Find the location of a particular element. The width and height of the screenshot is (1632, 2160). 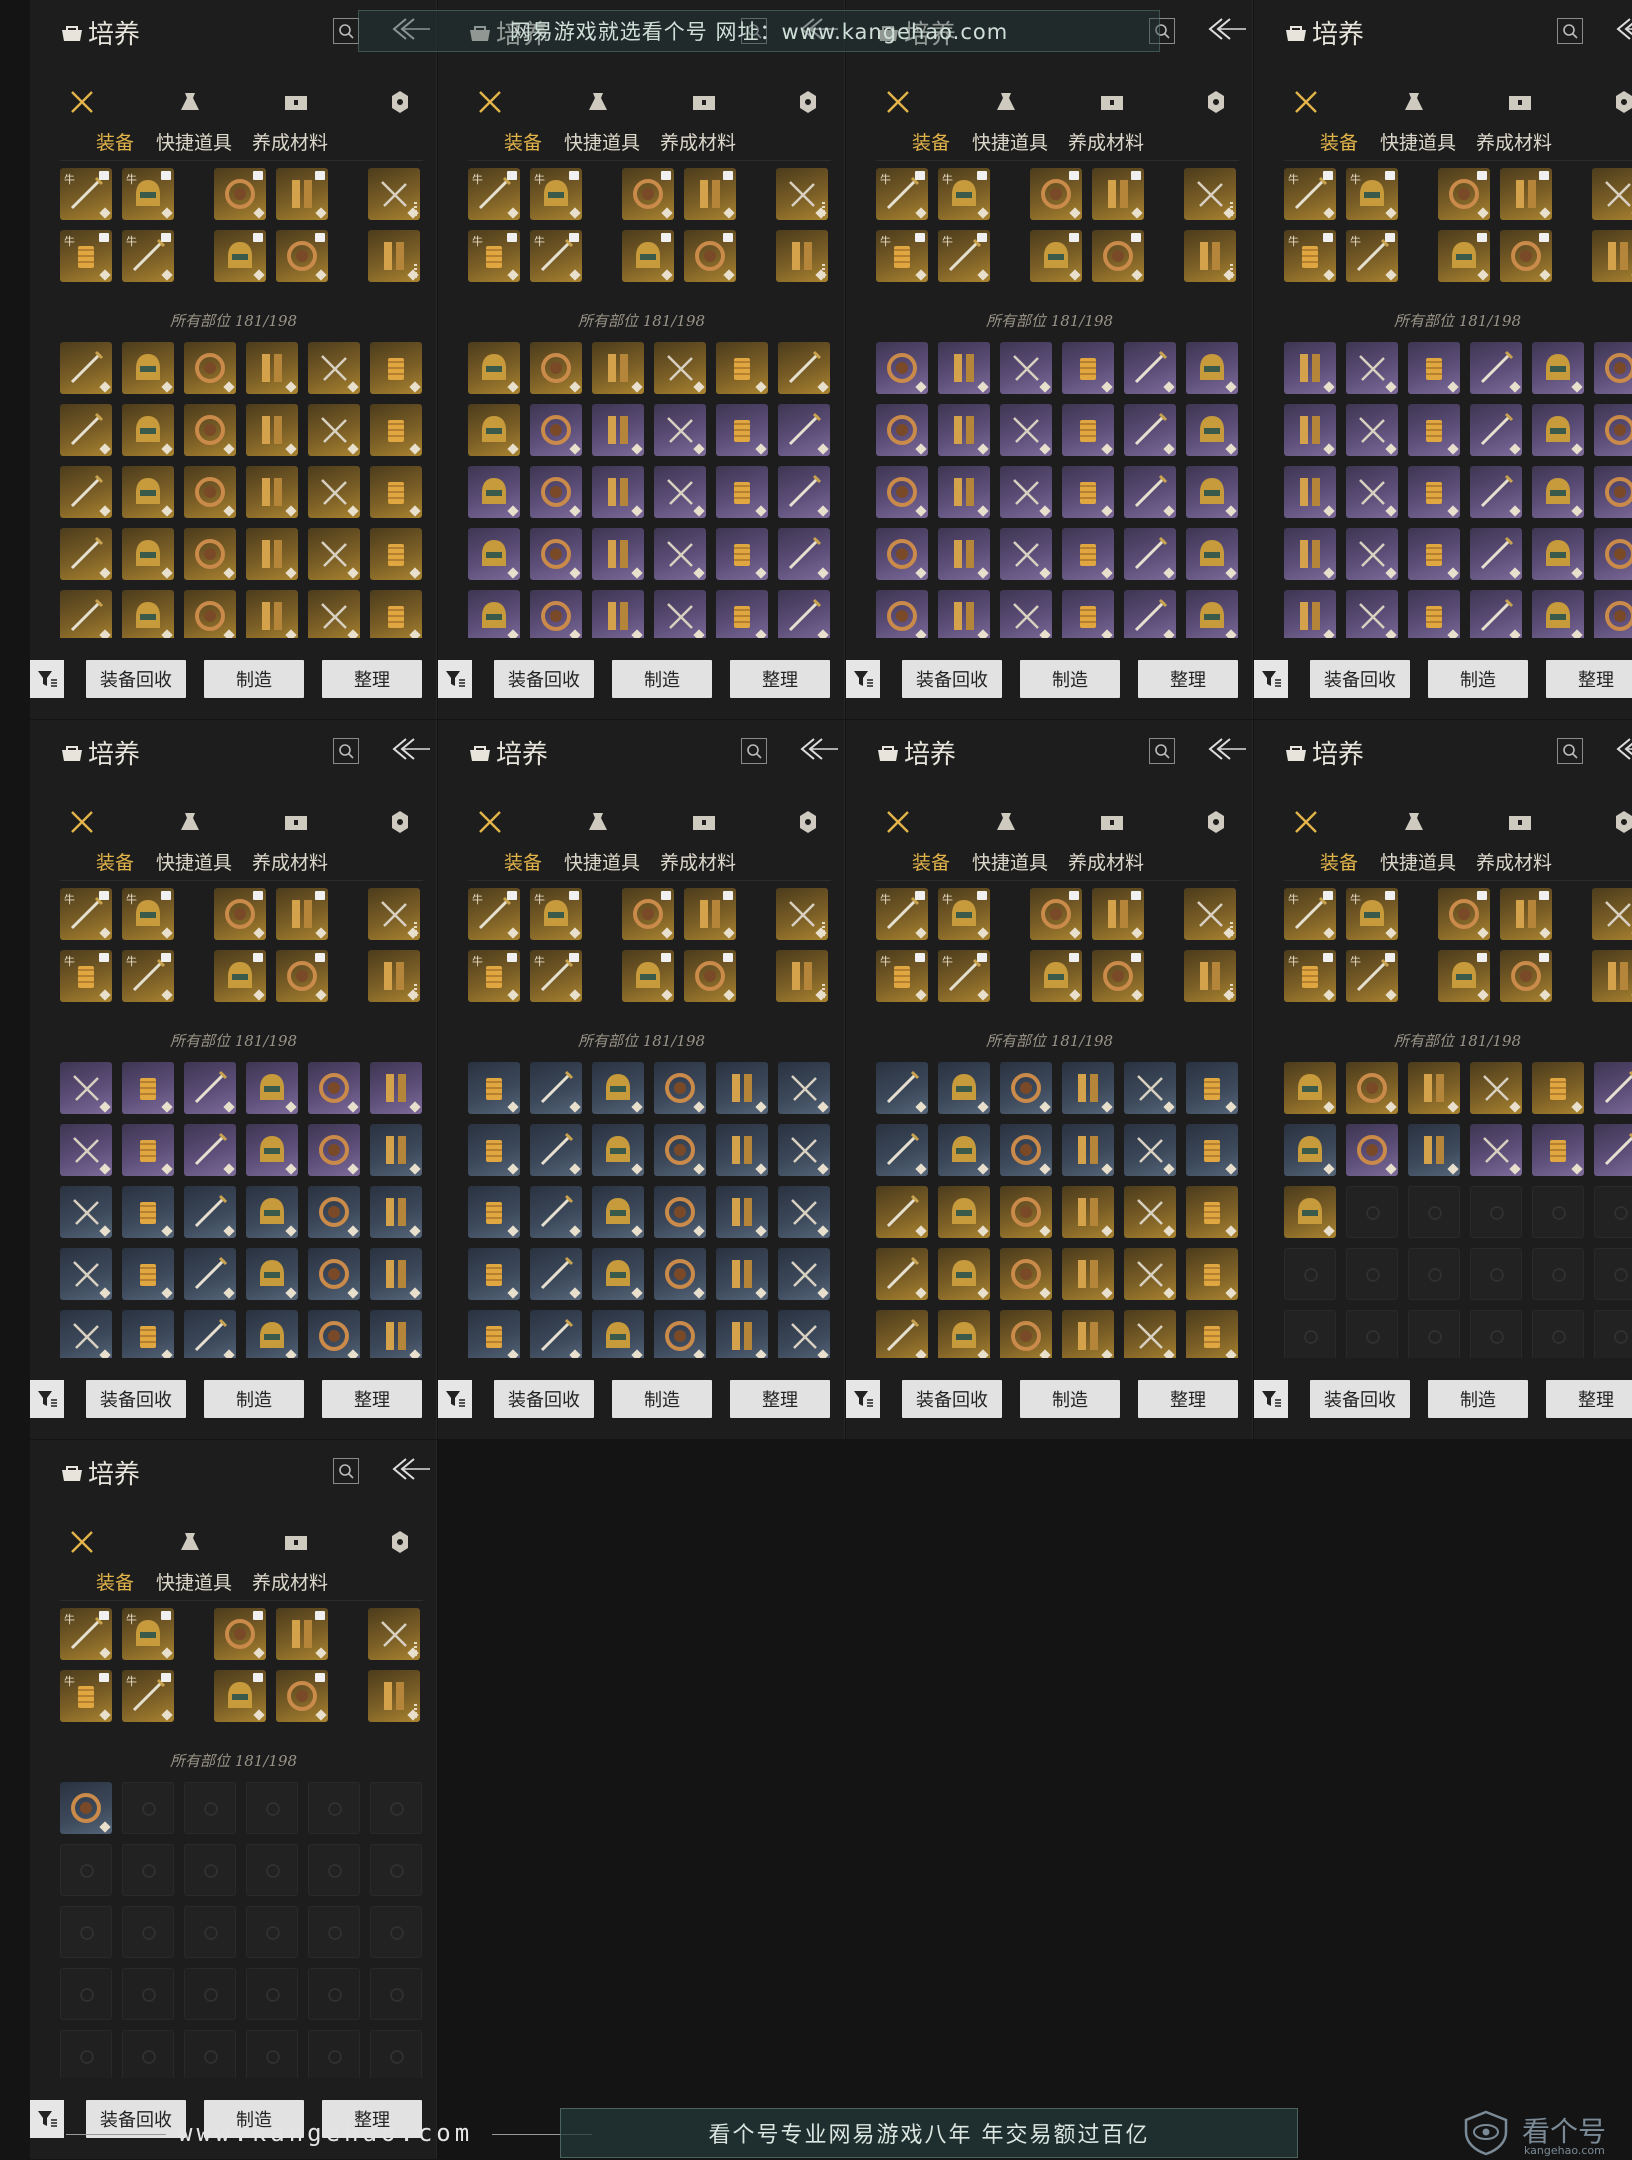

tab-equipment: 装备 is located at coordinates (523, 141).